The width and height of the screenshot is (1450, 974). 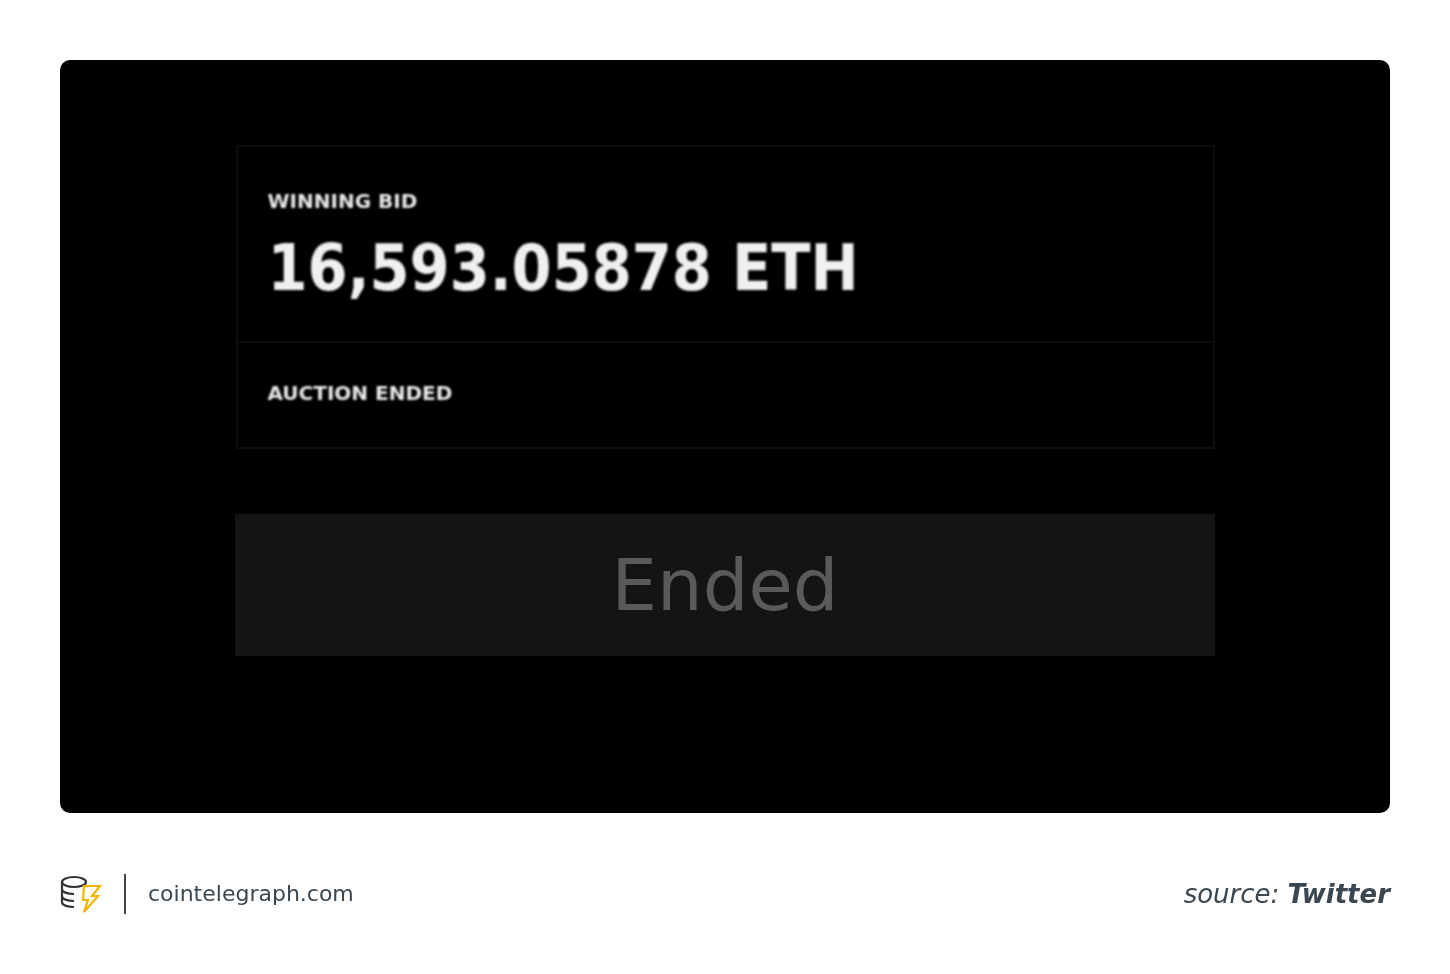 I want to click on bid-amount: 16,593.05878 ETH, so click(x=563, y=268).